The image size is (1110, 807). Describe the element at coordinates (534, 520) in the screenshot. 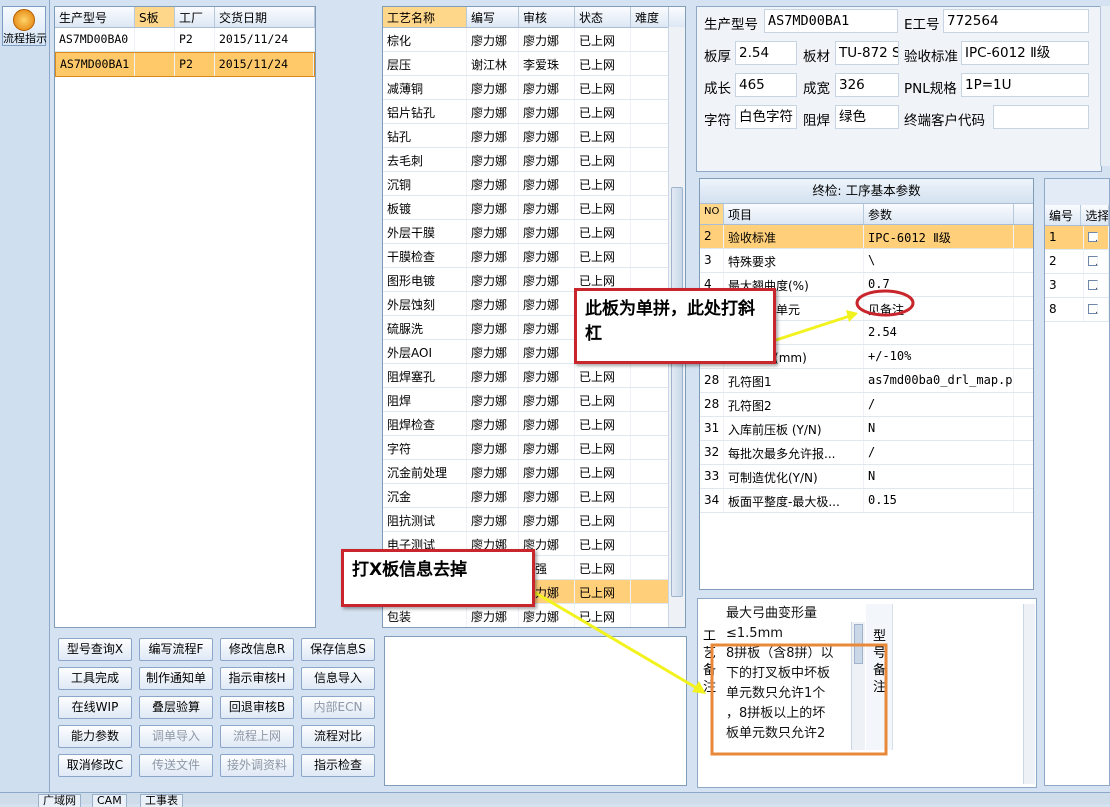

I see `process-row: 阻抗测试 廖力娜 廖力娜 已上网` at that location.